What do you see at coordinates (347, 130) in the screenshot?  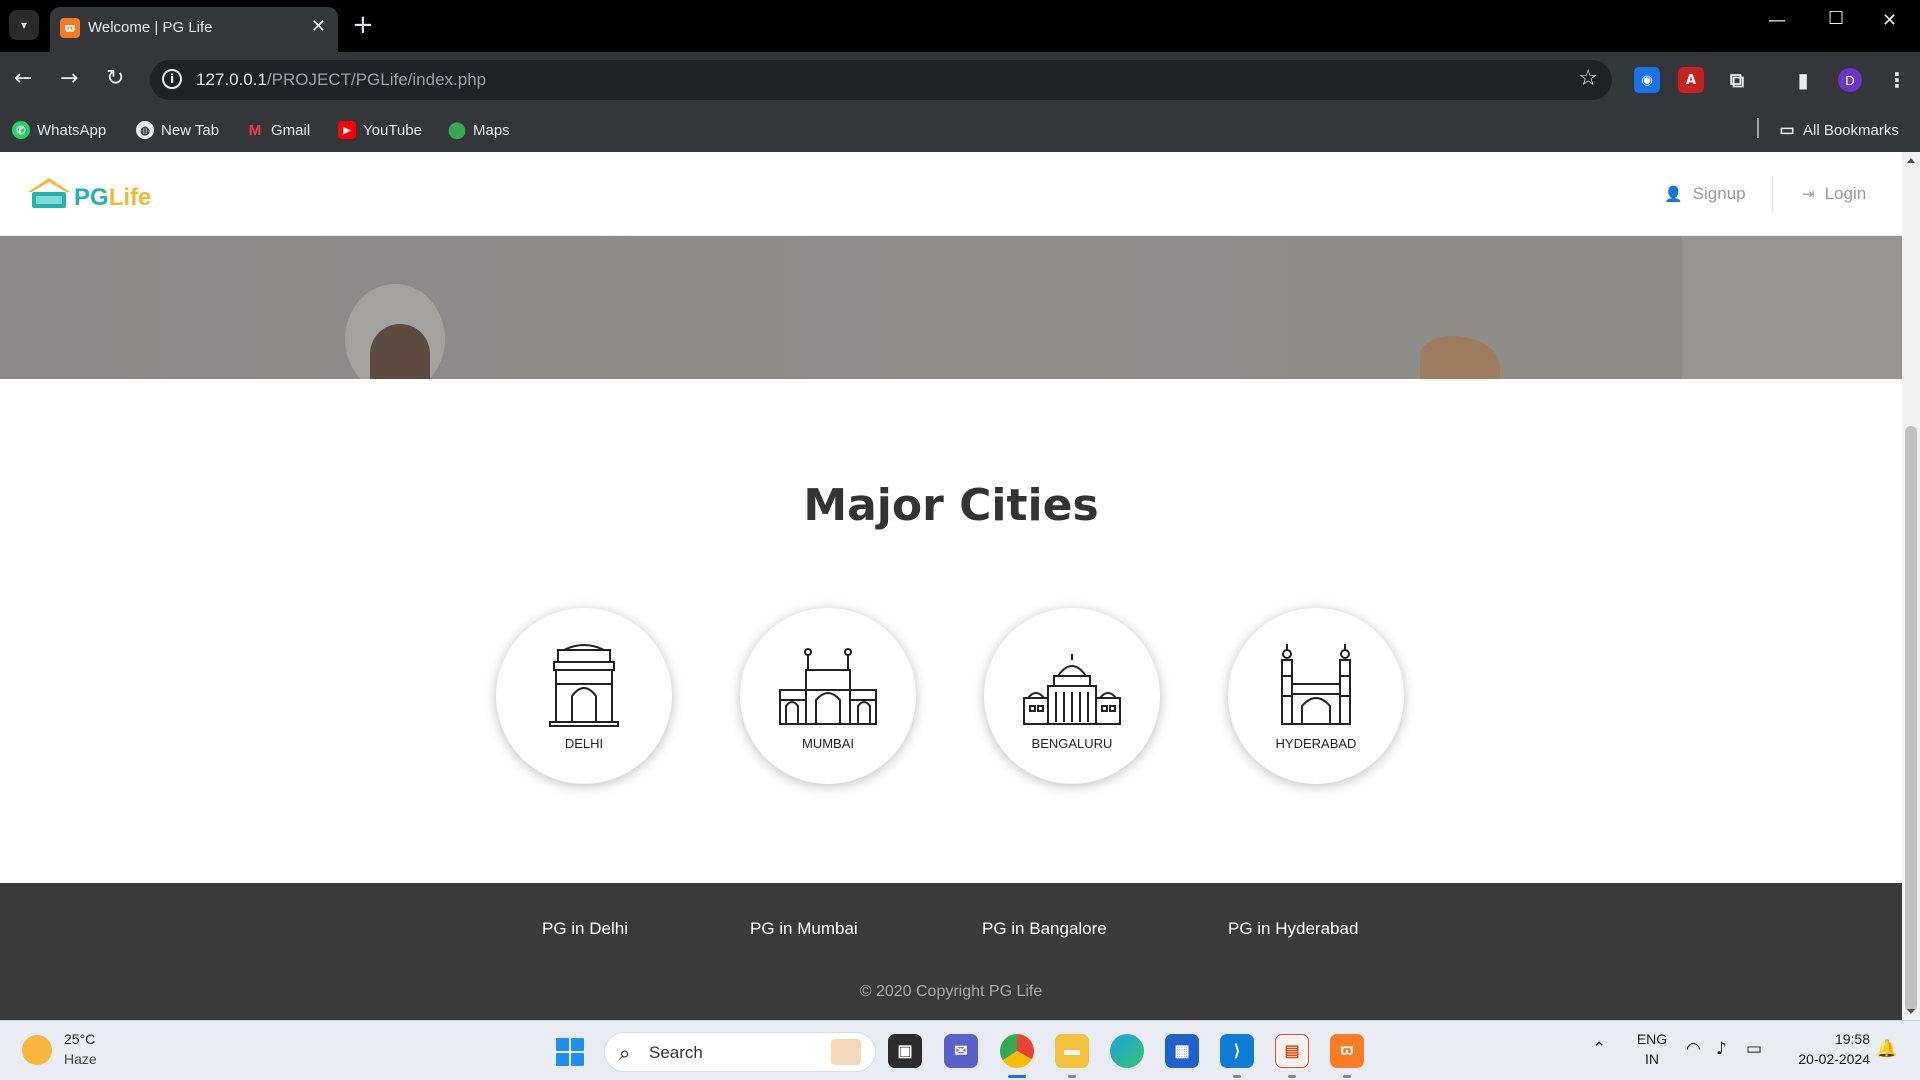 I see `youtube-icon: ▶` at bounding box center [347, 130].